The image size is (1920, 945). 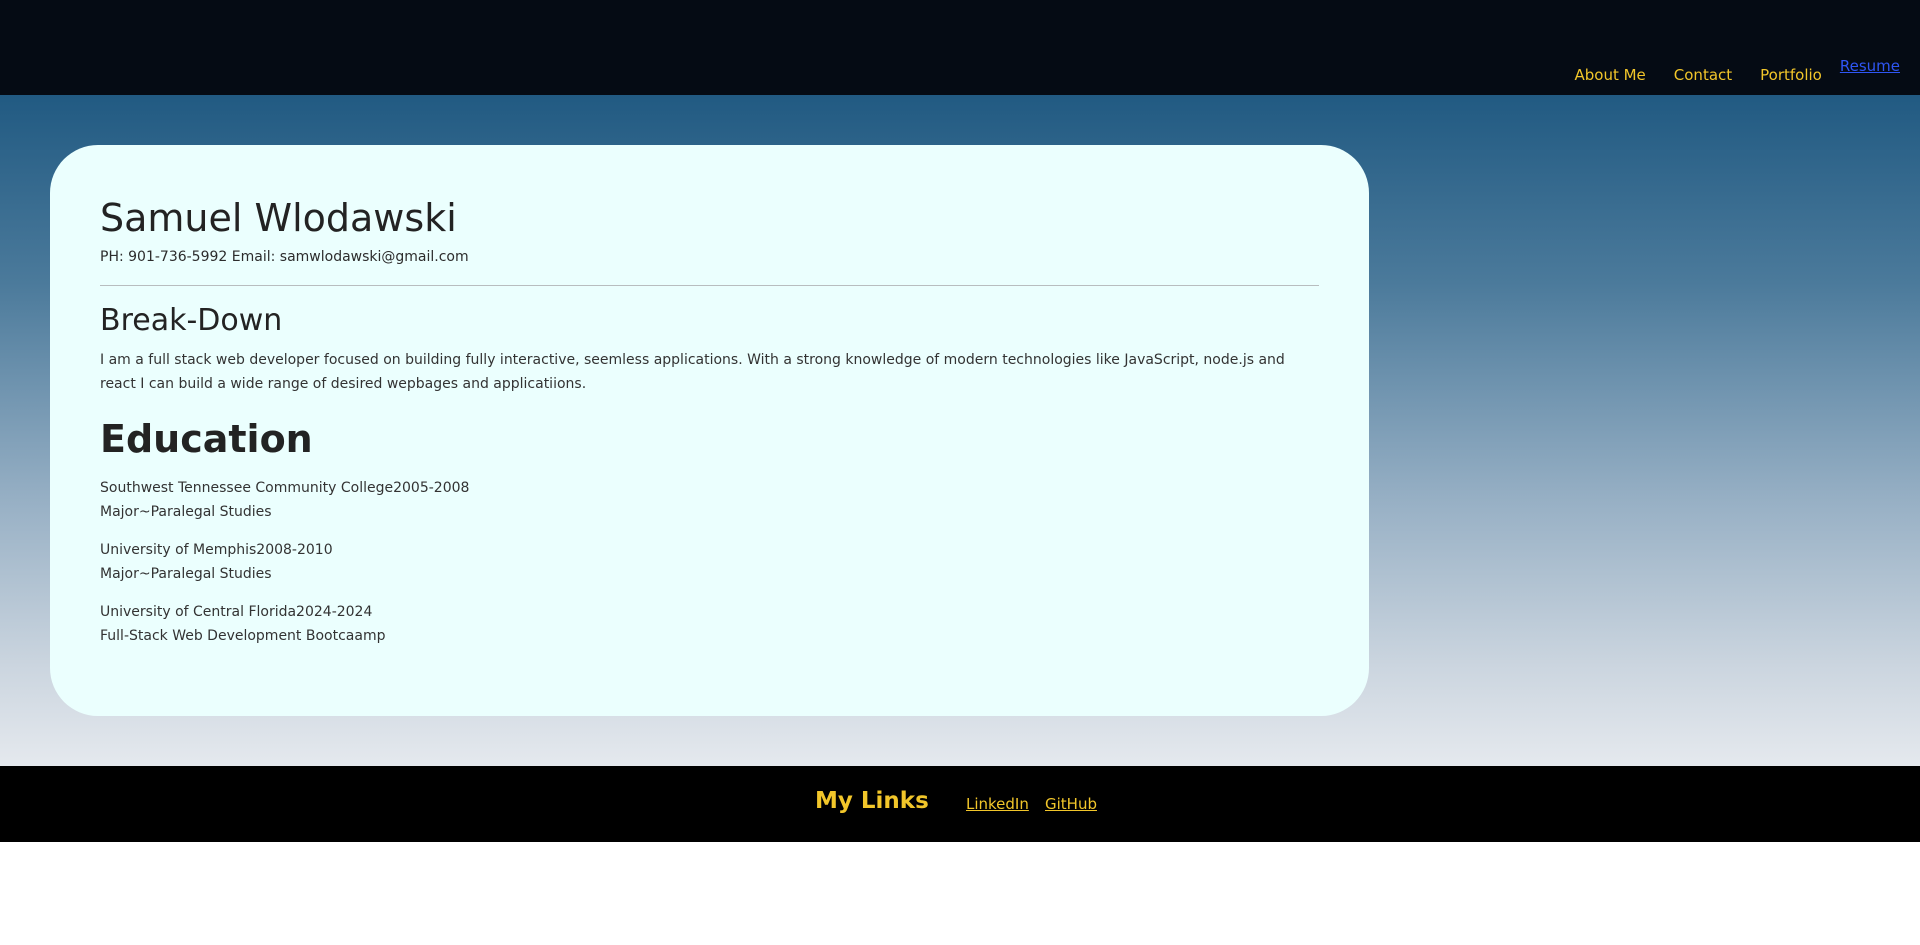 What do you see at coordinates (709, 285) in the screenshot?
I see `divider` at bounding box center [709, 285].